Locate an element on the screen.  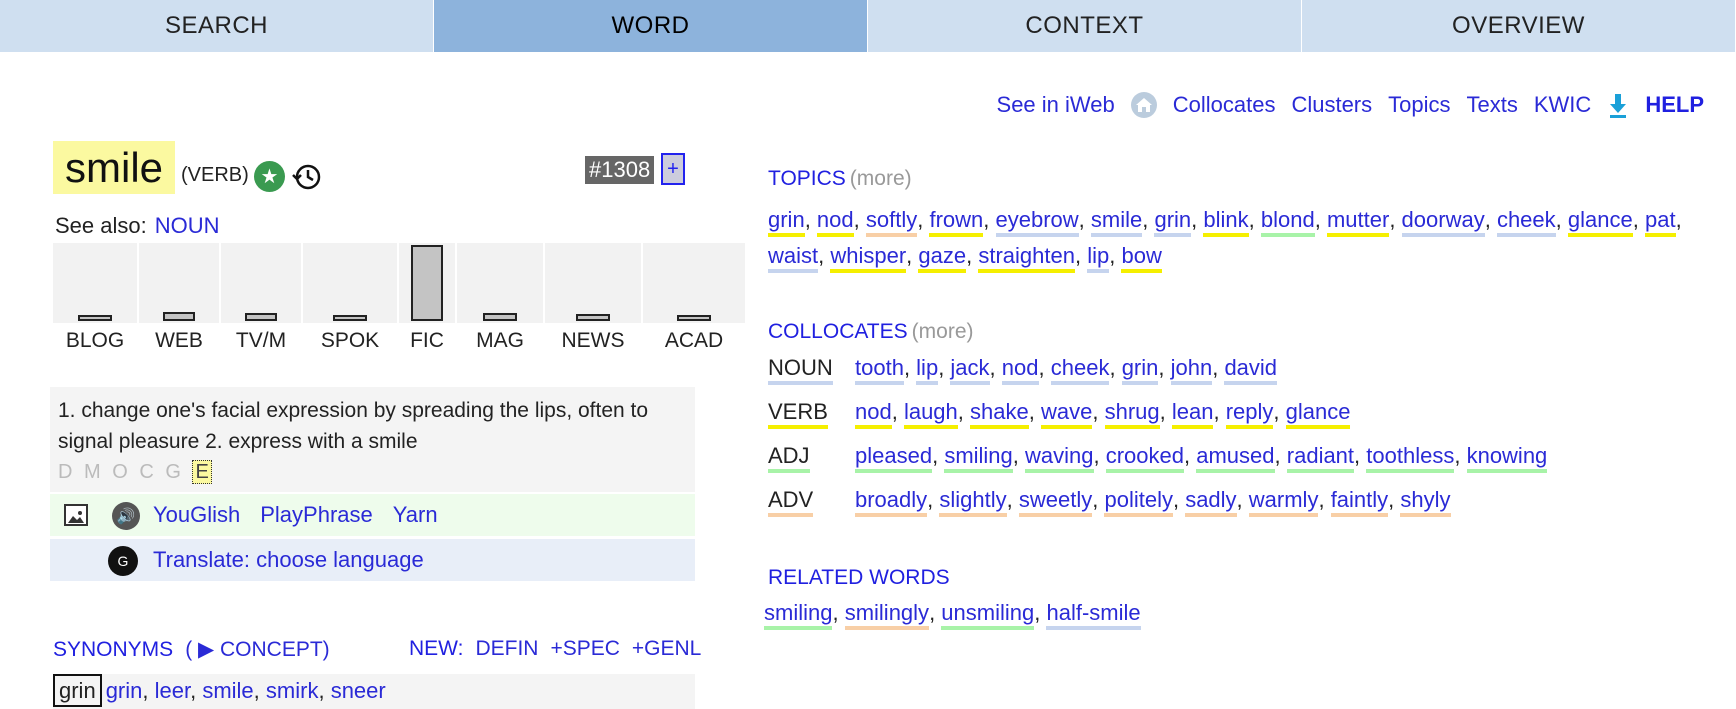
topics-more-link: (more) is located at coordinates (881, 178).